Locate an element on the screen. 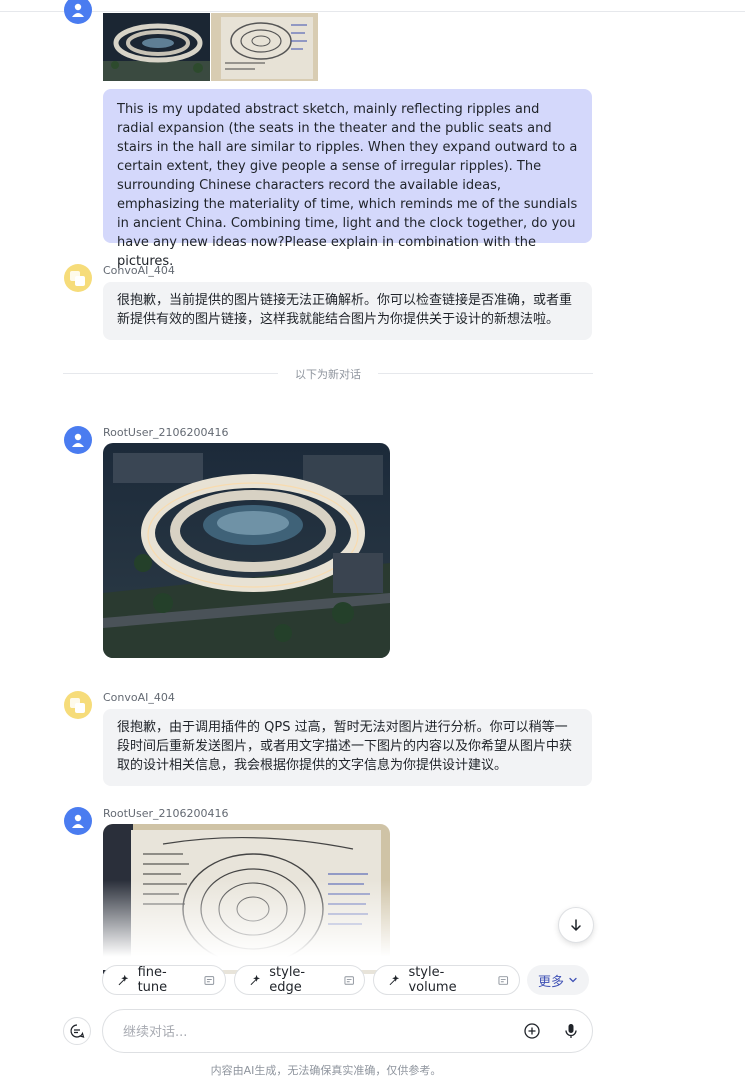 Image resolution: width=745 pixels, height=1090 pixels. suggestion-chip-fine-tune: fine-tune is located at coordinates (164, 980).